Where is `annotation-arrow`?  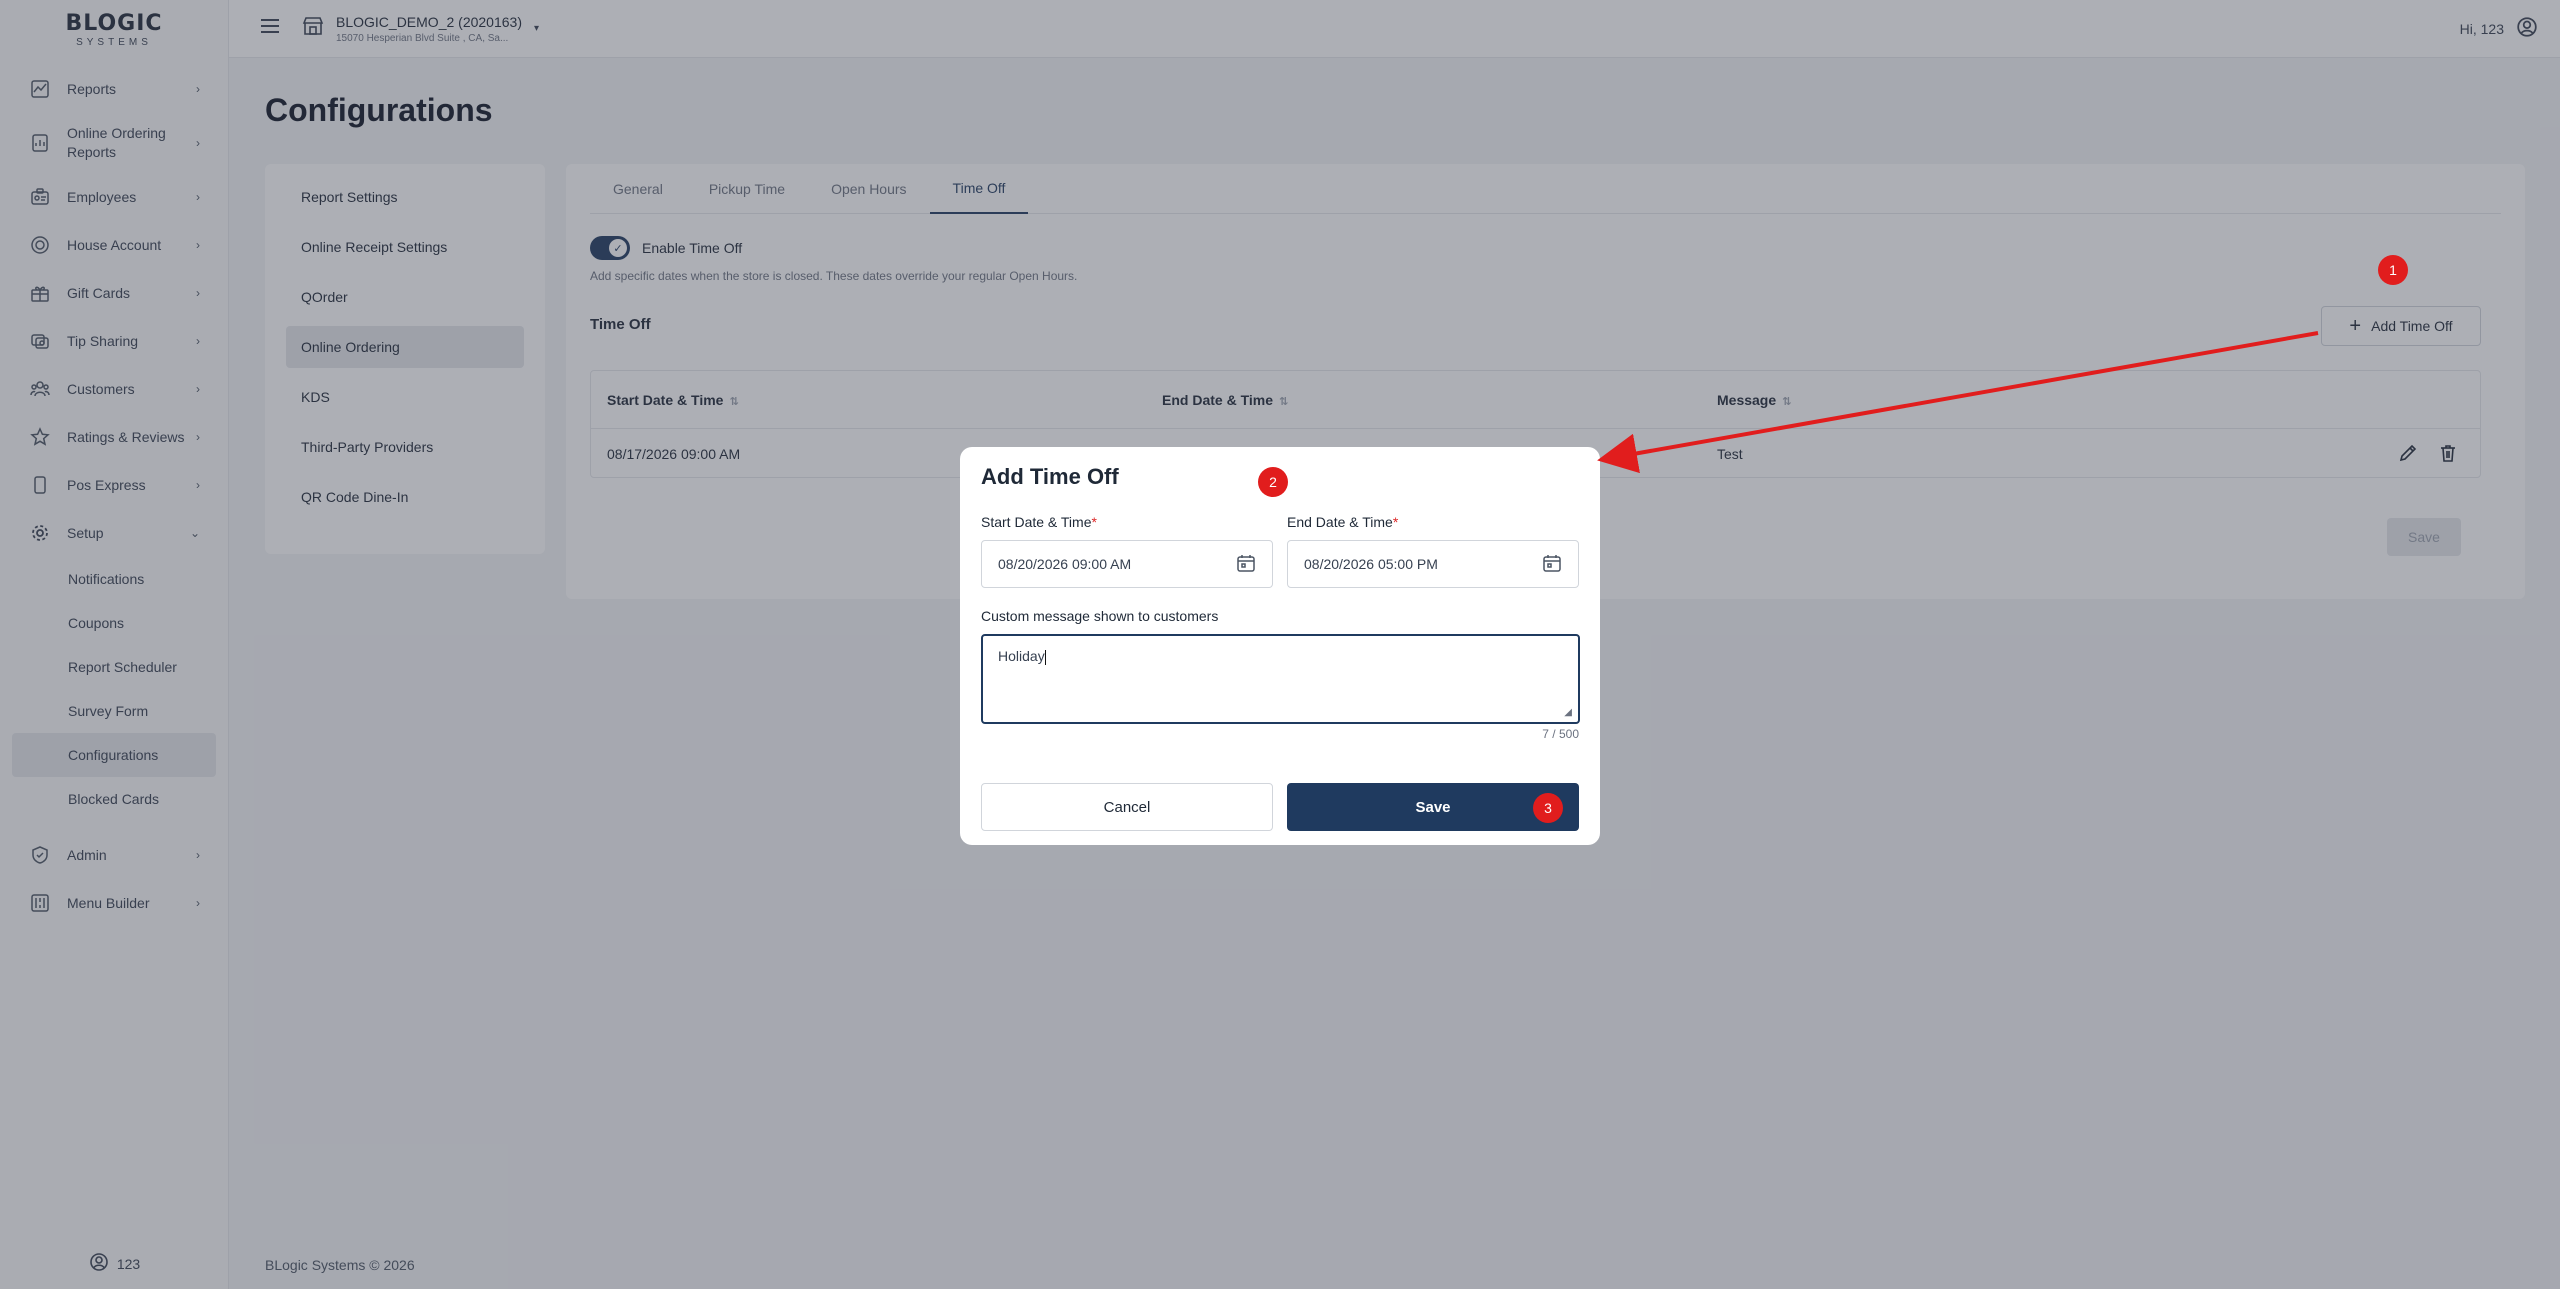
annotation-arrow is located at coordinates (1958, 402).